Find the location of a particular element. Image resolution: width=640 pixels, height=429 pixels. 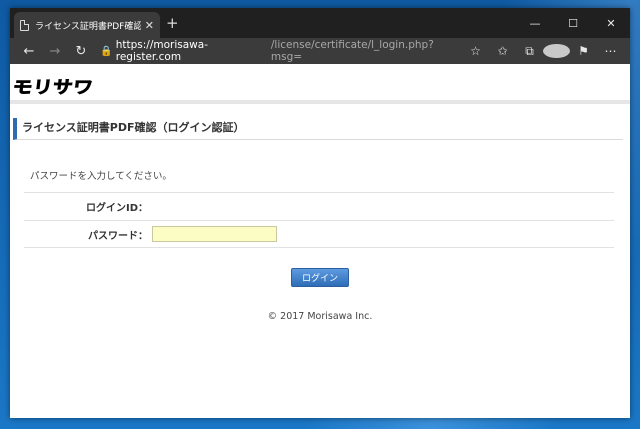

login-form: ログインID： パスワード： is located at coordinates (319, 220).